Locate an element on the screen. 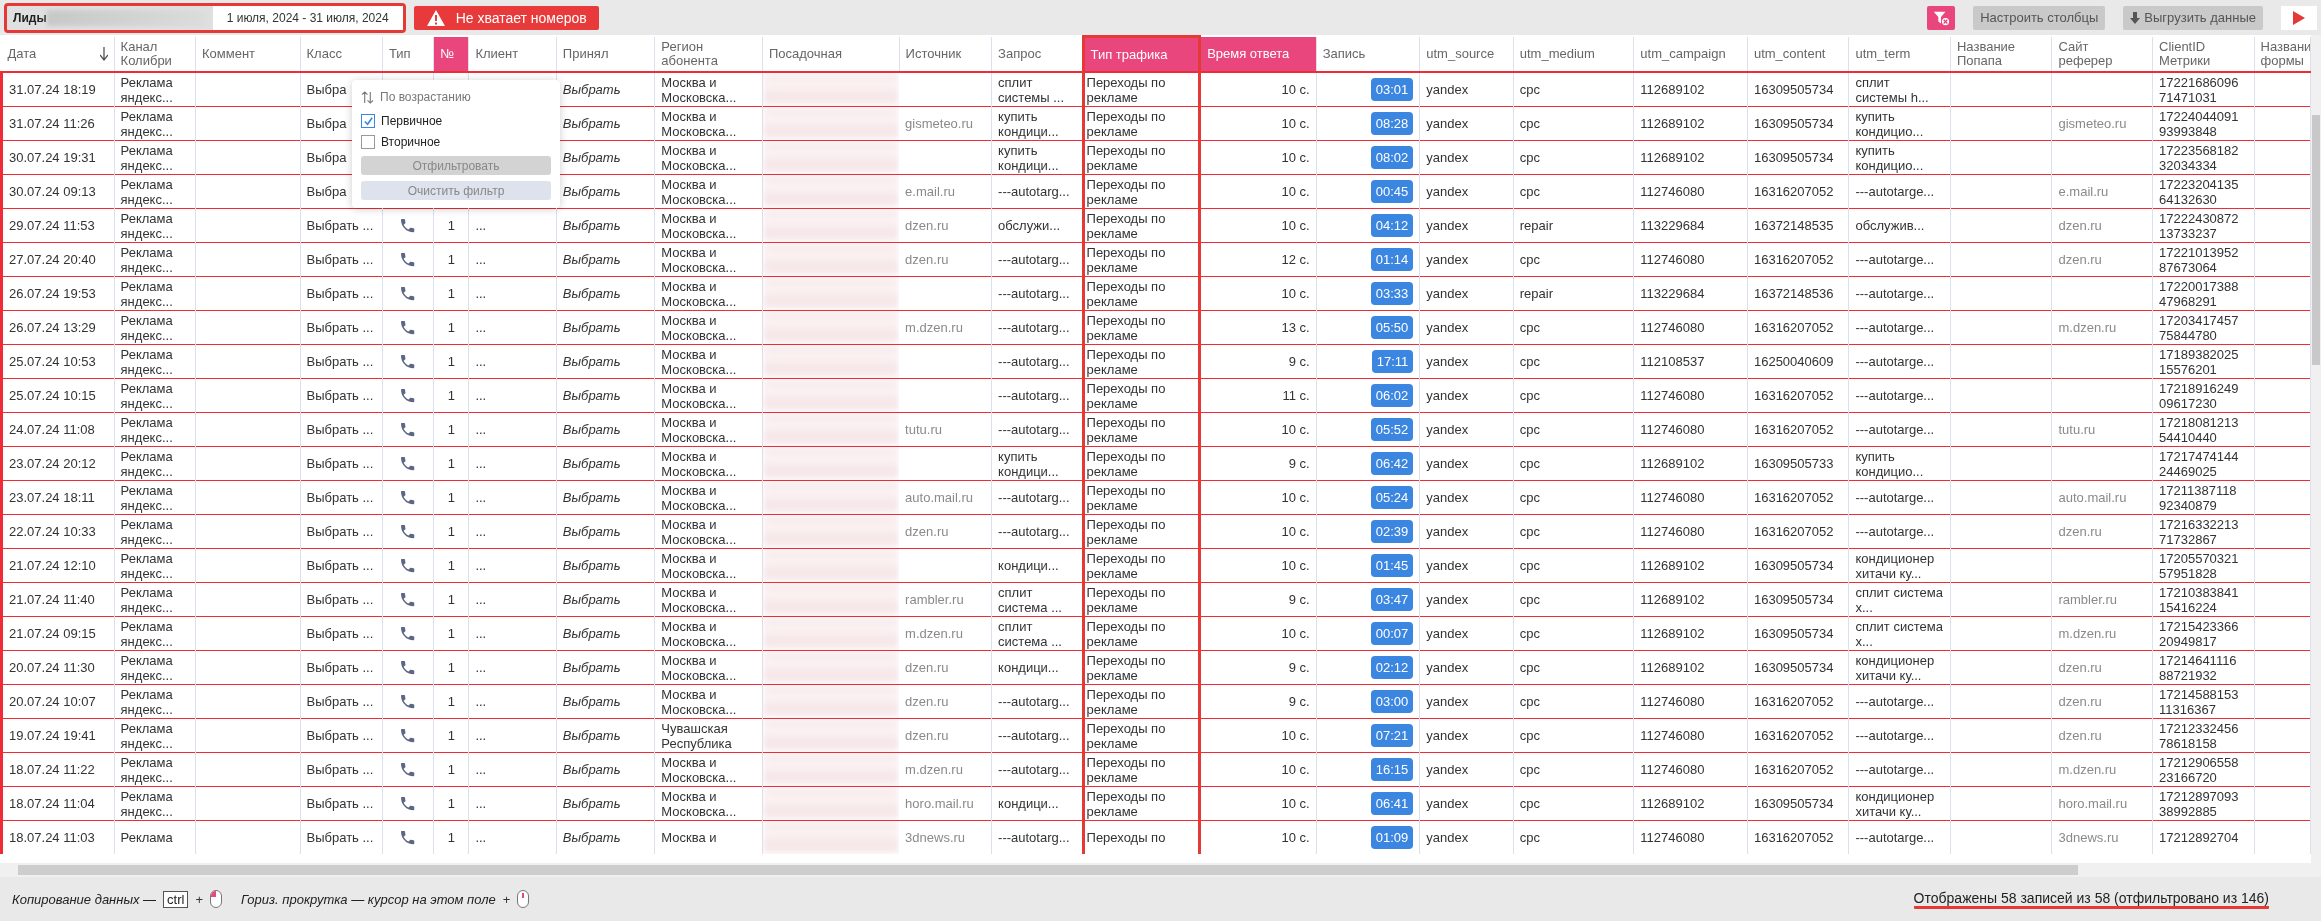  column-header: Принял is located at coordinates (605, 54).